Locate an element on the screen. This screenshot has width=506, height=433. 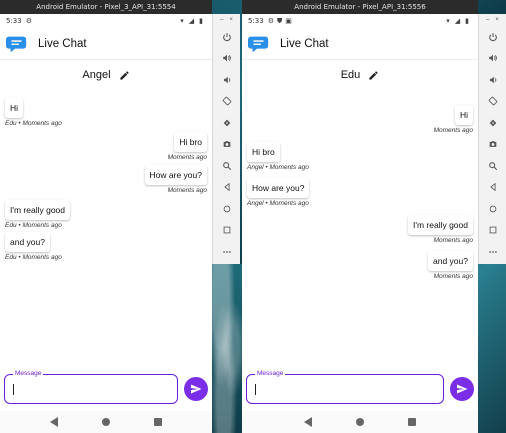
message-input-label: Message is located at coordinates (270, 373).